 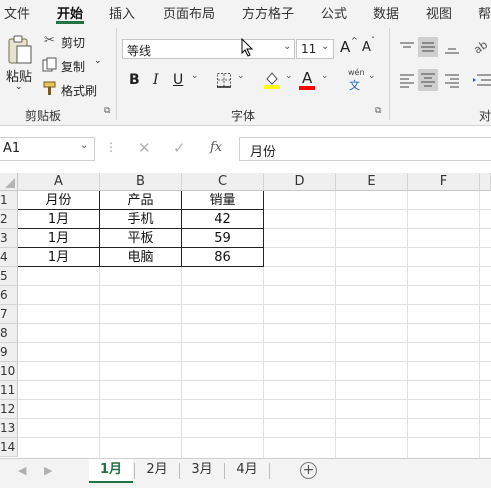 I want to click on cell-c2: 42, so click(x=222, y=219).